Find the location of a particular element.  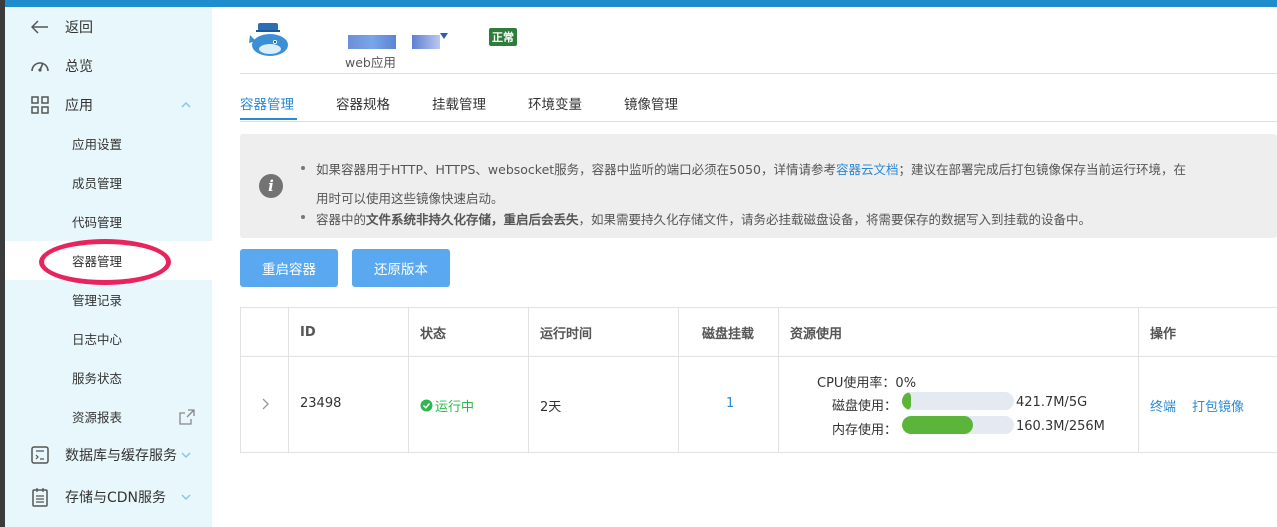

sidebar-subitem: 服务状态 is located at coordinates (108, 377).